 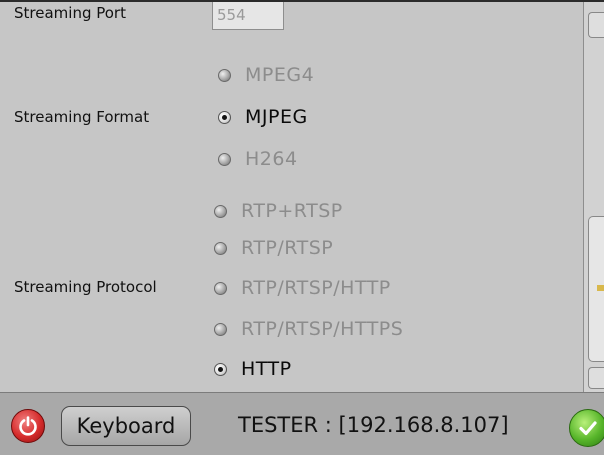 I want to click on protocol-option-label: RTP+RTSP, so click(x=292, y=211).